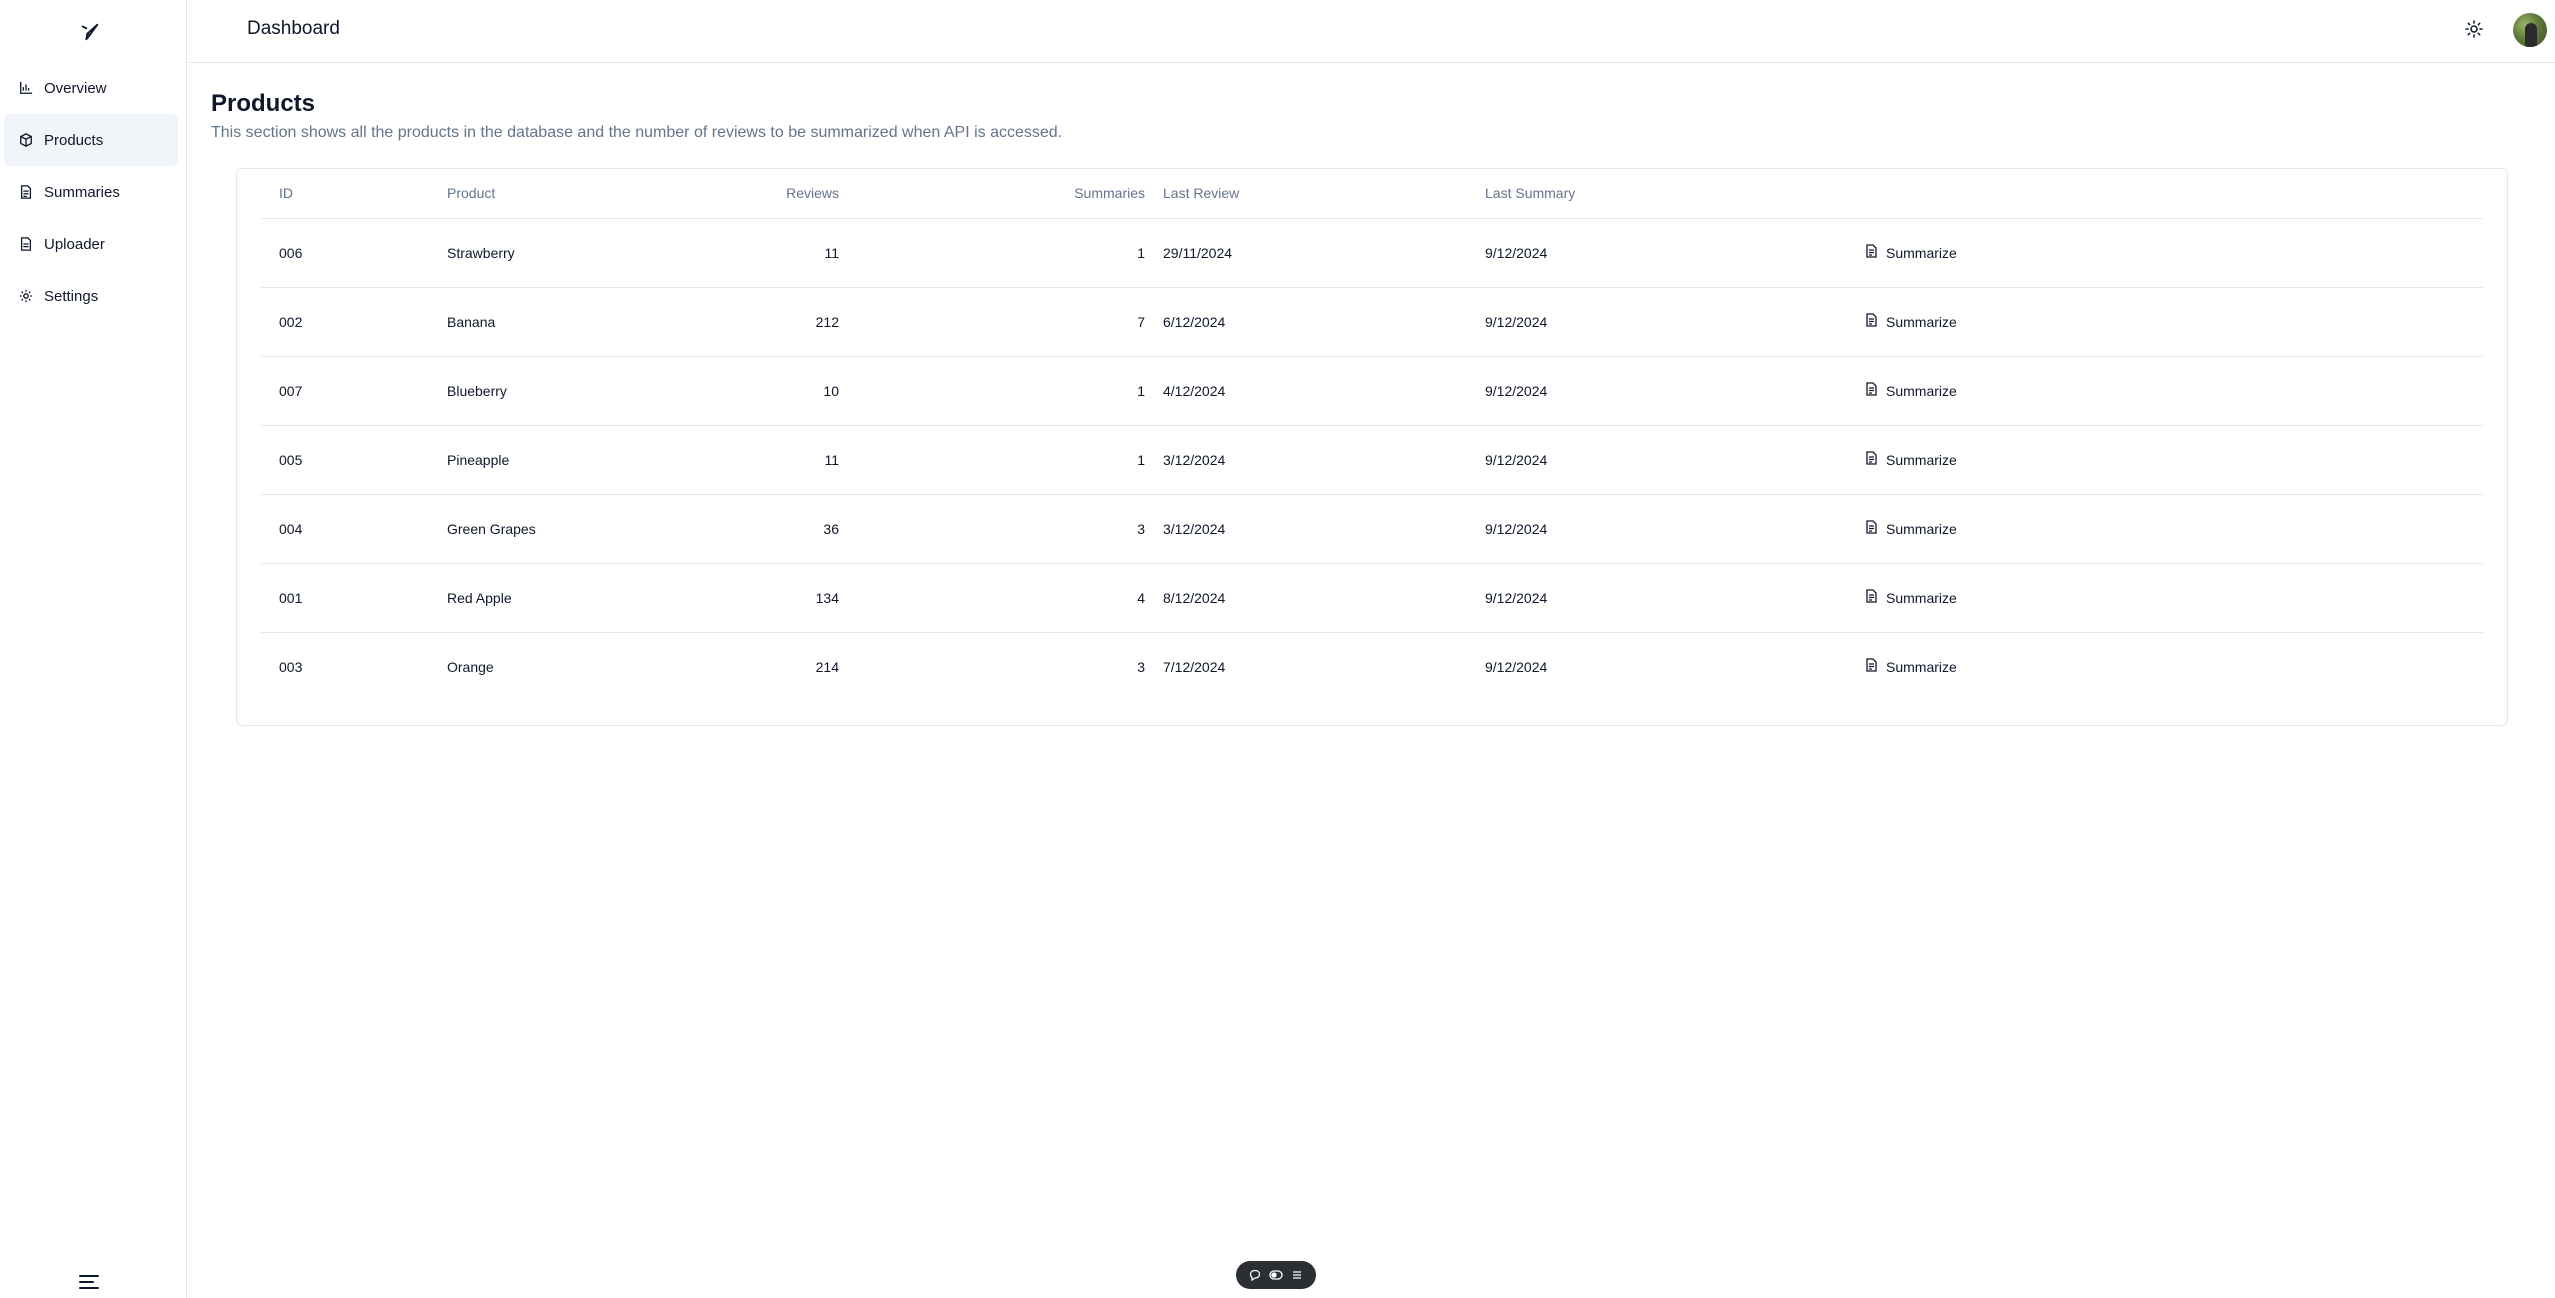 This screenshot has width=2555, height=1298. I want to click on sidebar-item-label: Summaries, so click(82, 192).